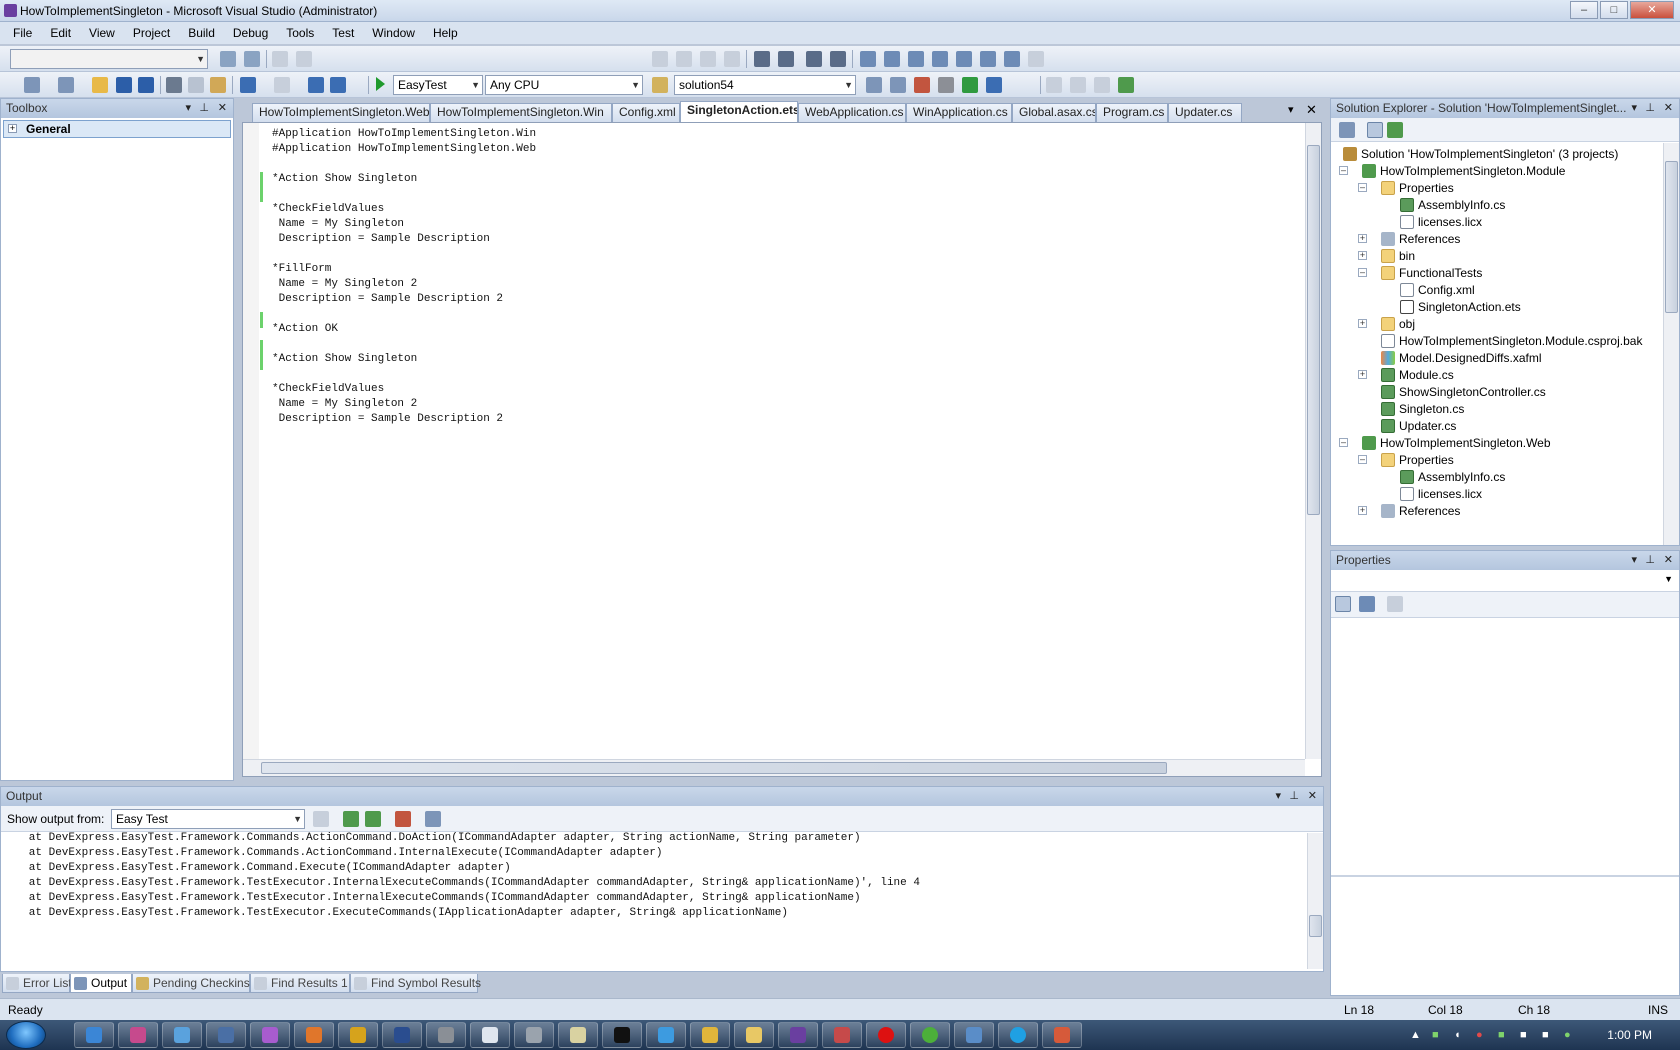 The width and height of the screenshot is (1680, 1050). Describe the element at coordinates (404, 149) in the screenshot. I see `code-line: #Application HowToImplementSingleton.Web` at that location.